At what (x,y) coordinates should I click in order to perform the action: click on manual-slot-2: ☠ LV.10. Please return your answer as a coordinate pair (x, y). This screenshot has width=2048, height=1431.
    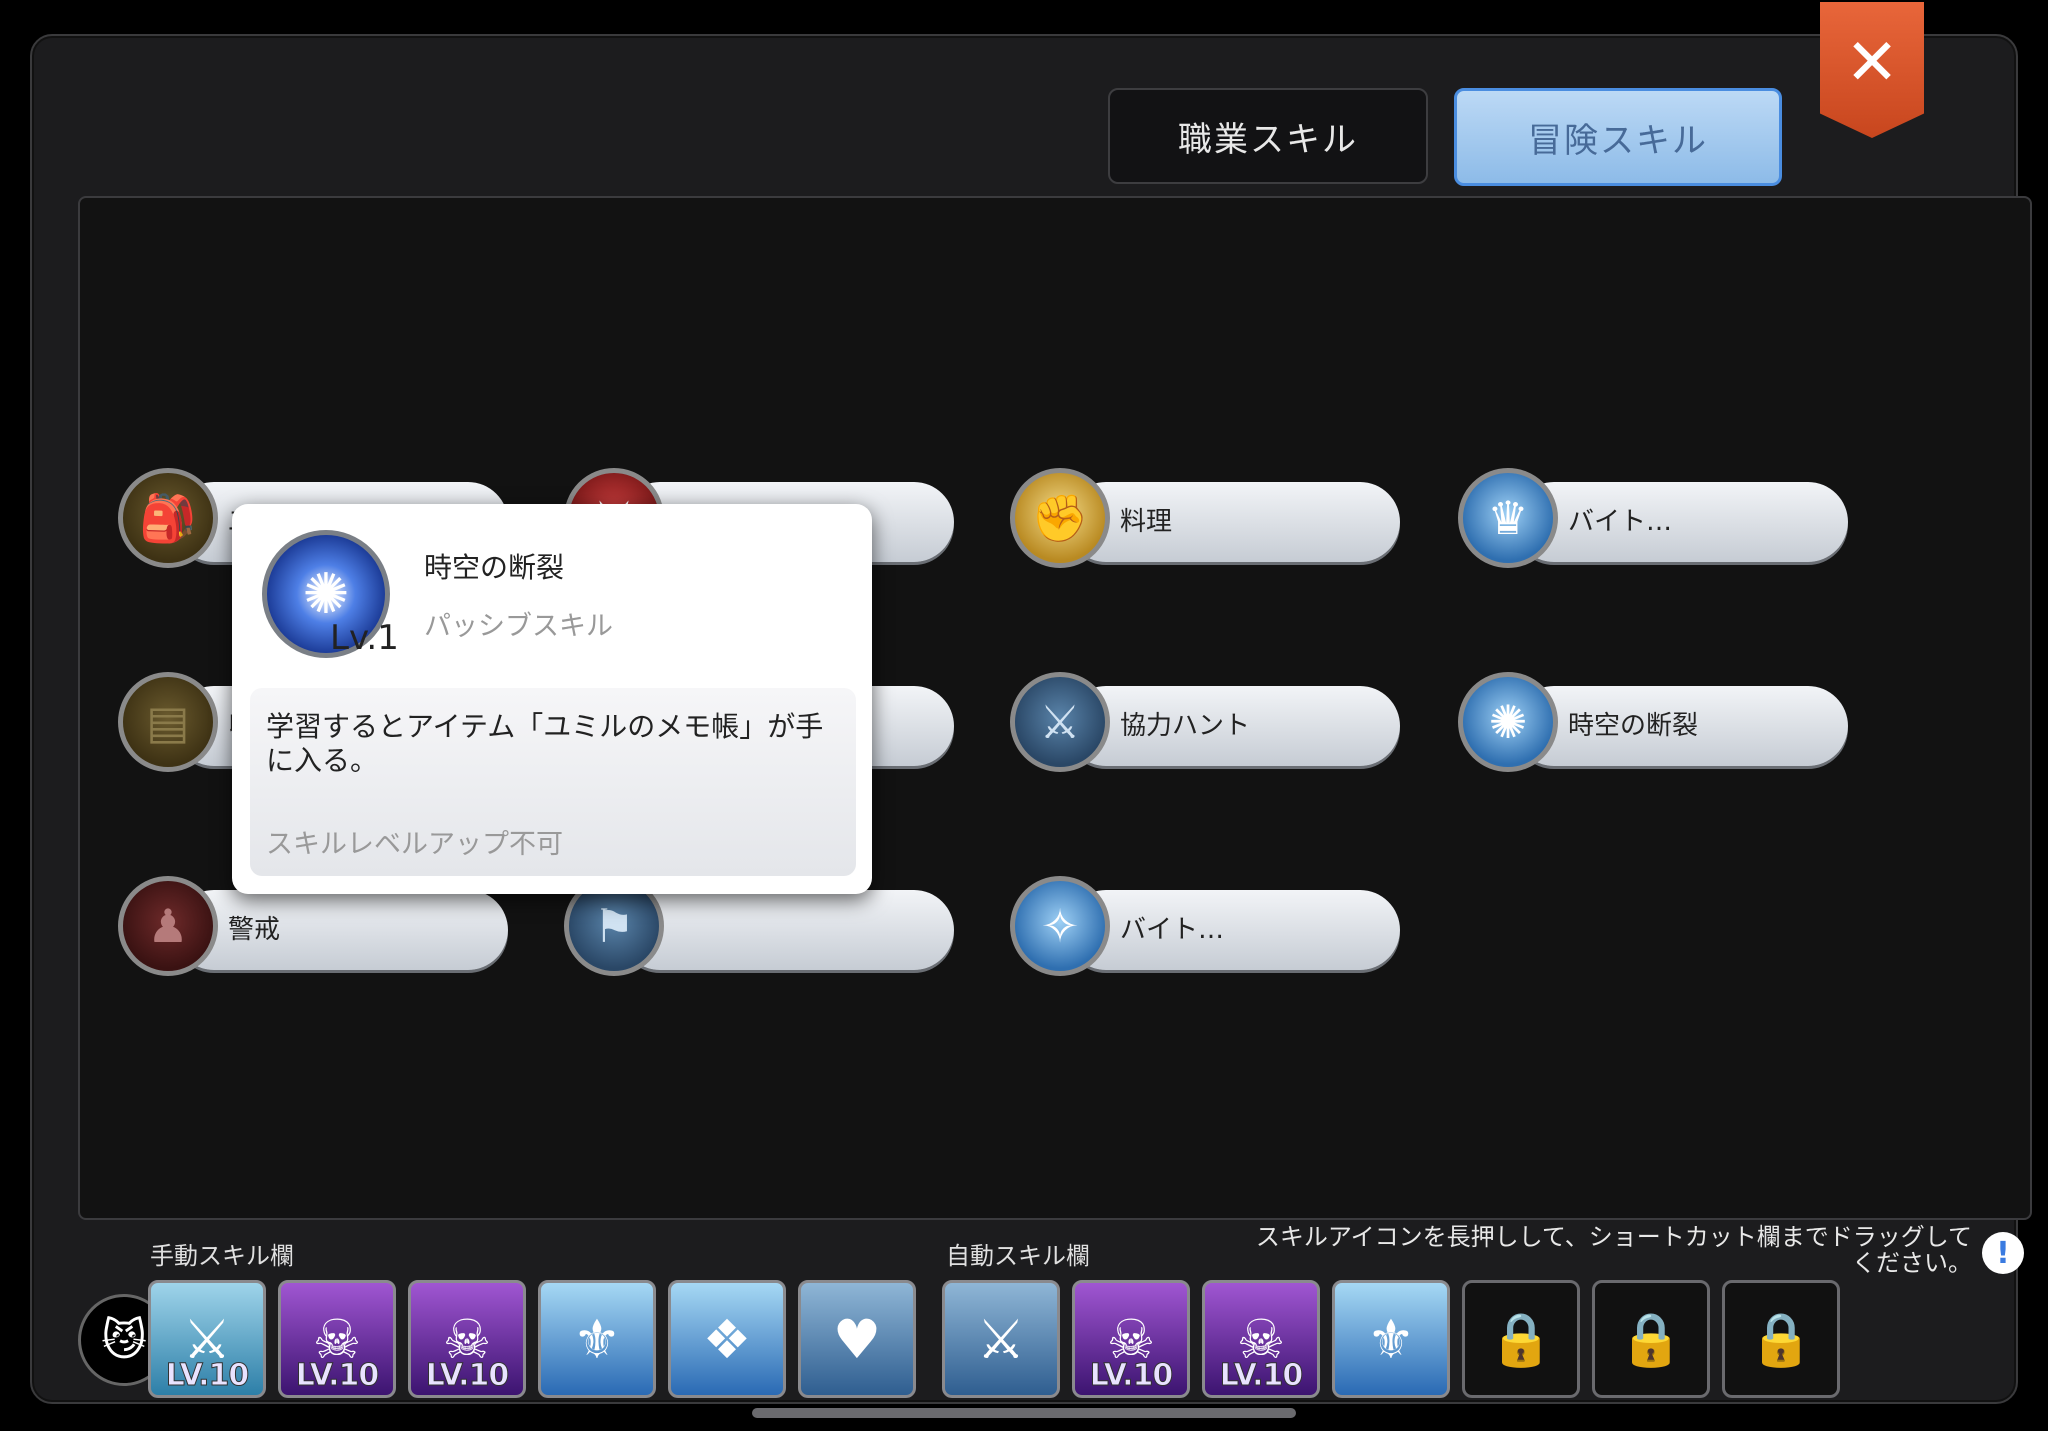
    Looking at the image, I should click on (337, 1339).